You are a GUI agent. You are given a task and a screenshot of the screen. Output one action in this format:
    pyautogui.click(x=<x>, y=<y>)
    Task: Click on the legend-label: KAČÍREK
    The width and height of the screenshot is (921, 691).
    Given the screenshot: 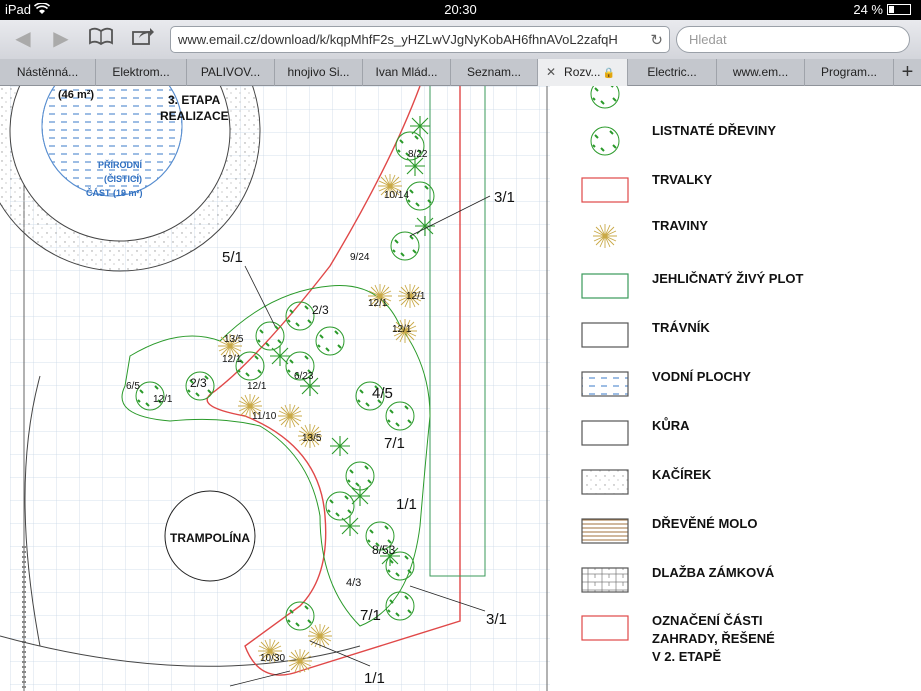 What is the action you would take?
    pyautogui.click(x=682, y=474)
    